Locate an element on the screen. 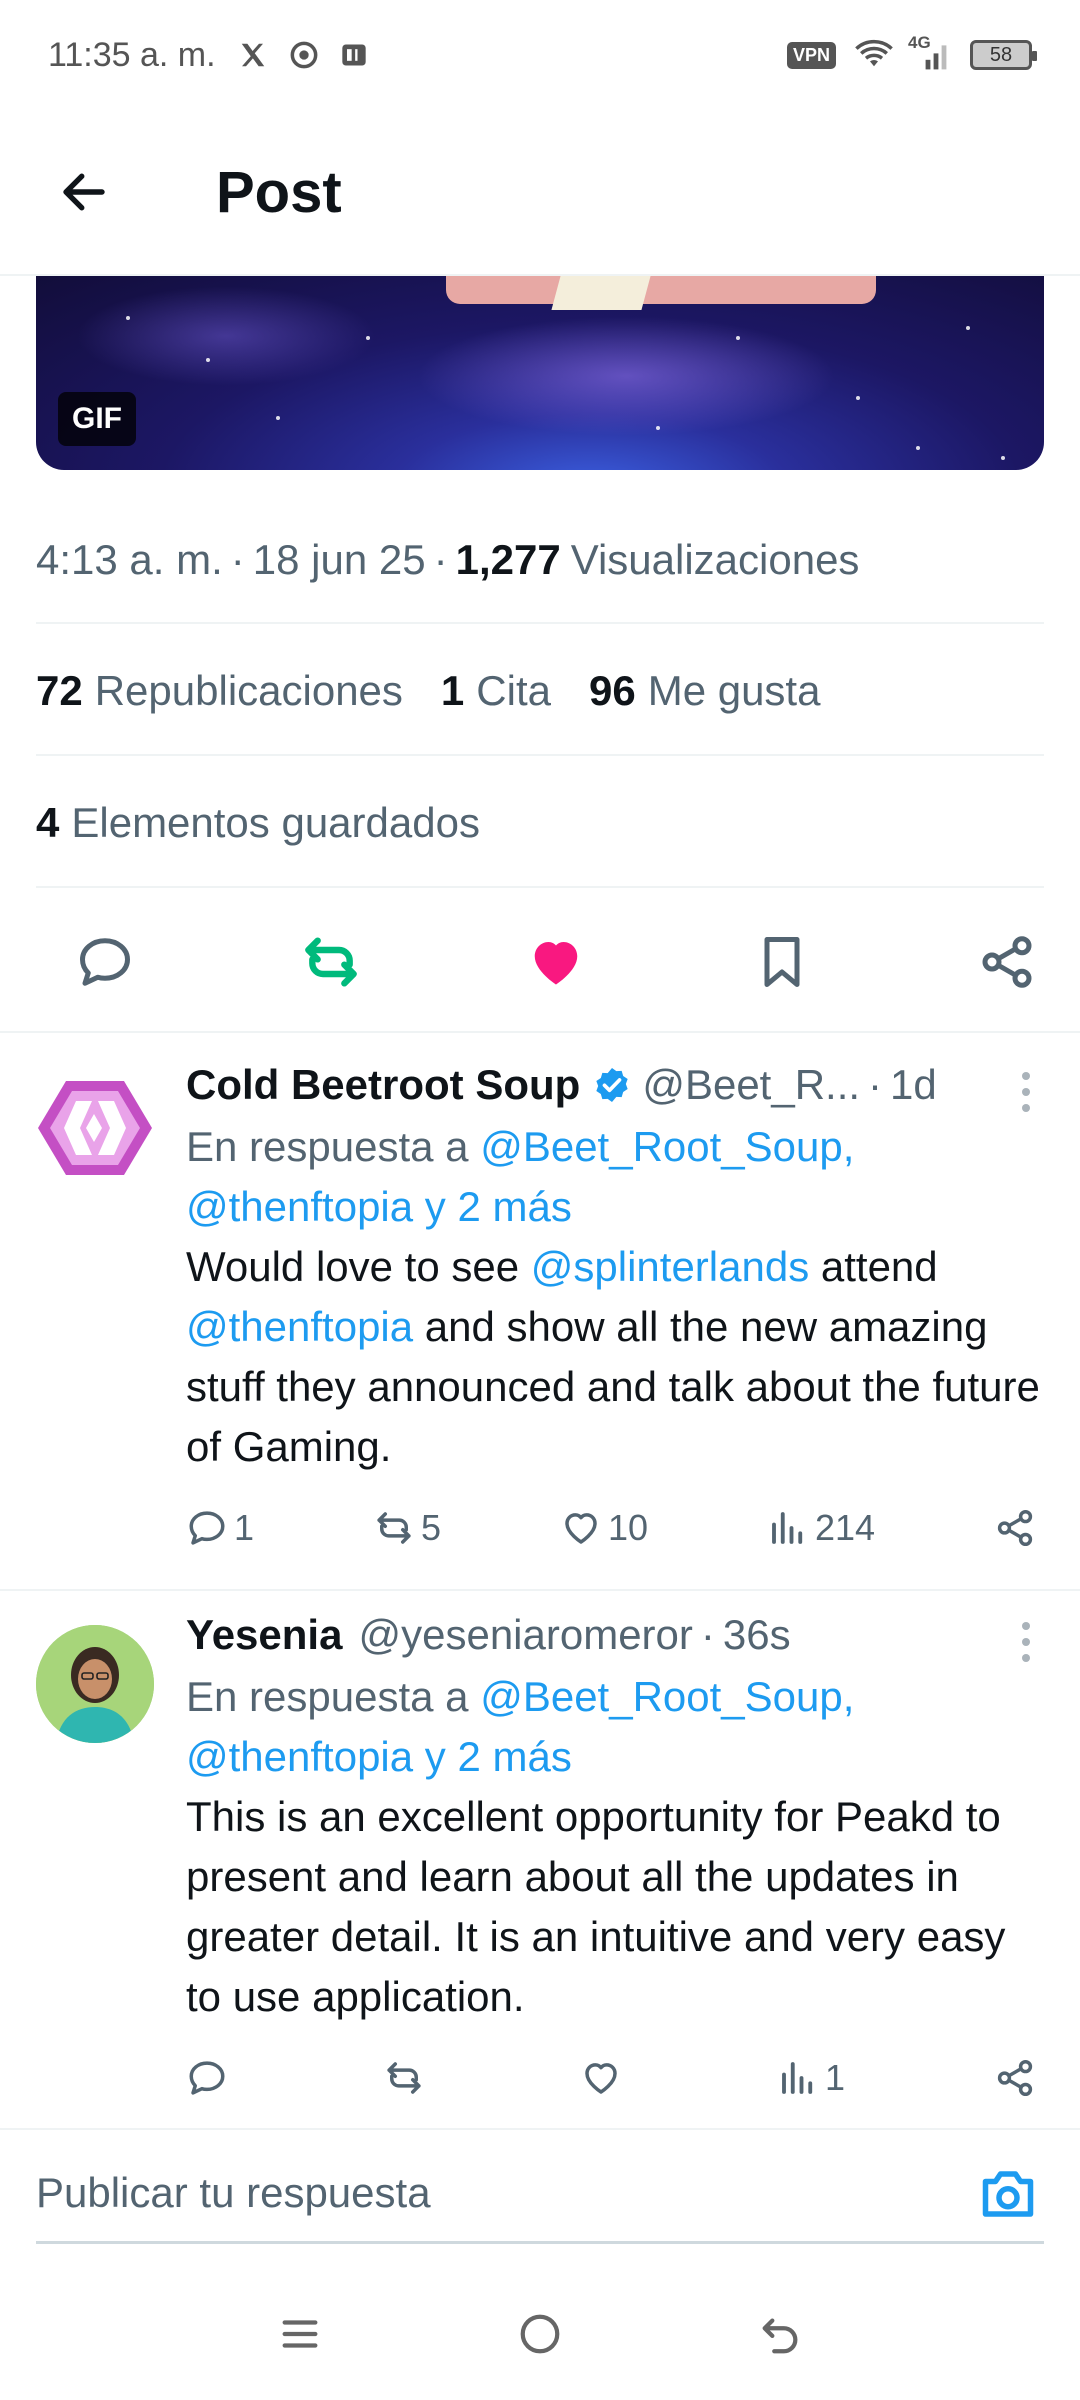 The width and height of the screenshot is (1080, 2400). mention-link: @splinterlands is located at coordinates (670, 1266).